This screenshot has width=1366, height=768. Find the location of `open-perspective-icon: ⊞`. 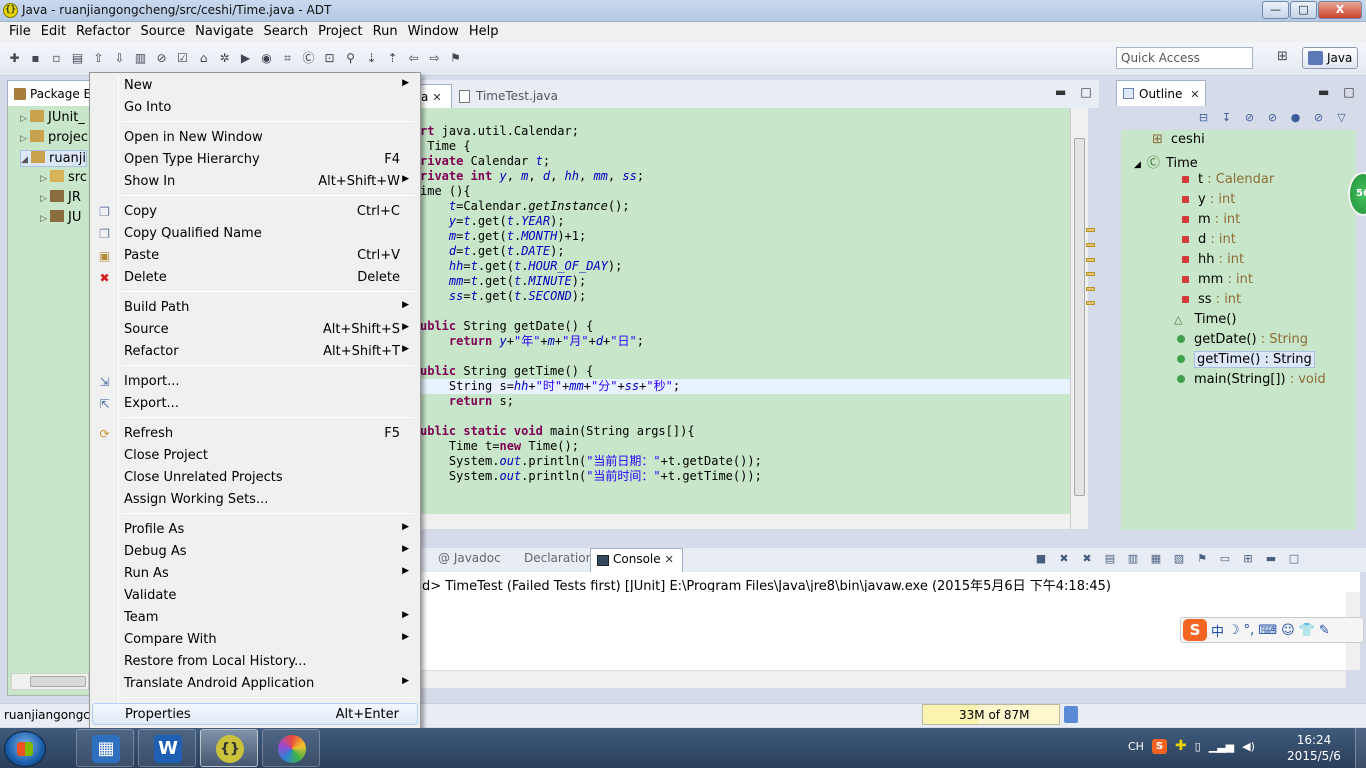

open-perspective-icon: ⊞ is located at coordinates (1282, 57).